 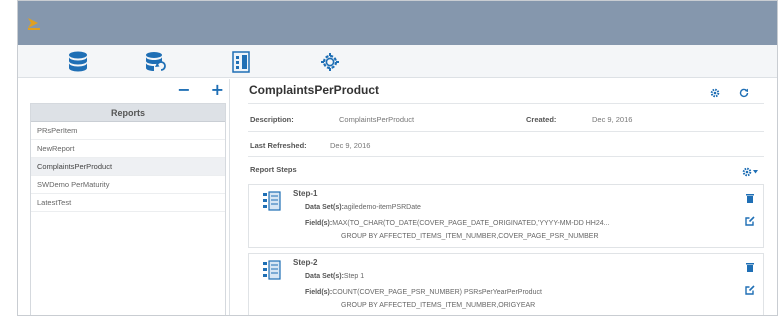 What do you see at coordinates (377, 119) in the screenshot?
I see `description-value: ComplaintsPerProduct` at bounding box center [377, 119].